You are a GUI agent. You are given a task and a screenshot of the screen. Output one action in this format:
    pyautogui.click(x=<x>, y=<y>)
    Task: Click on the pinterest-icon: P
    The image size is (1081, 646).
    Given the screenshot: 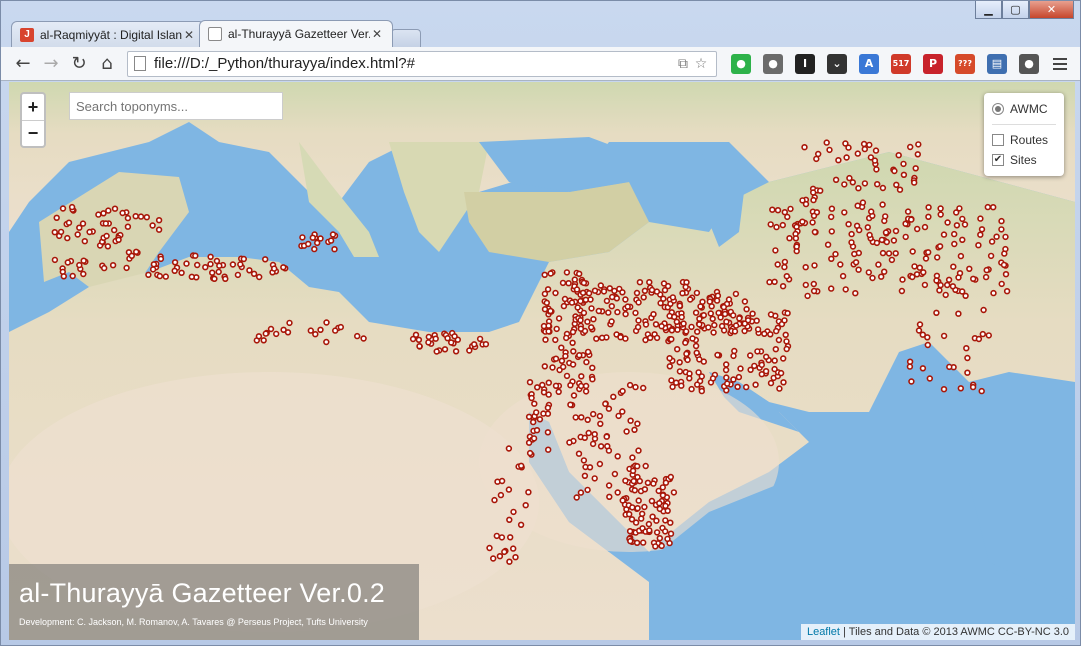 What is the action you would take?
    pyautogui.click(x=933, y=63)
    